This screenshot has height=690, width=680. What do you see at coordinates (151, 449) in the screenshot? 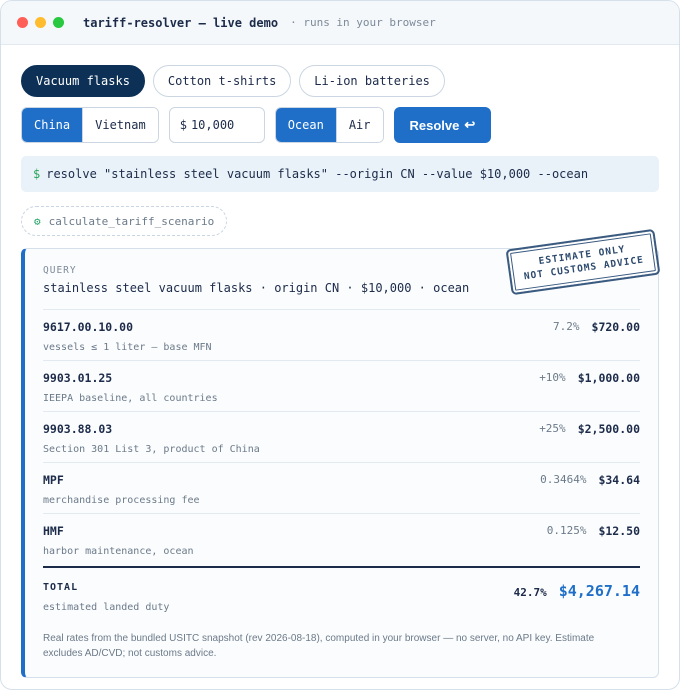
I see `tariff-line-desc: Section 301 List 3, product of China` at bounding box center [151, 449].